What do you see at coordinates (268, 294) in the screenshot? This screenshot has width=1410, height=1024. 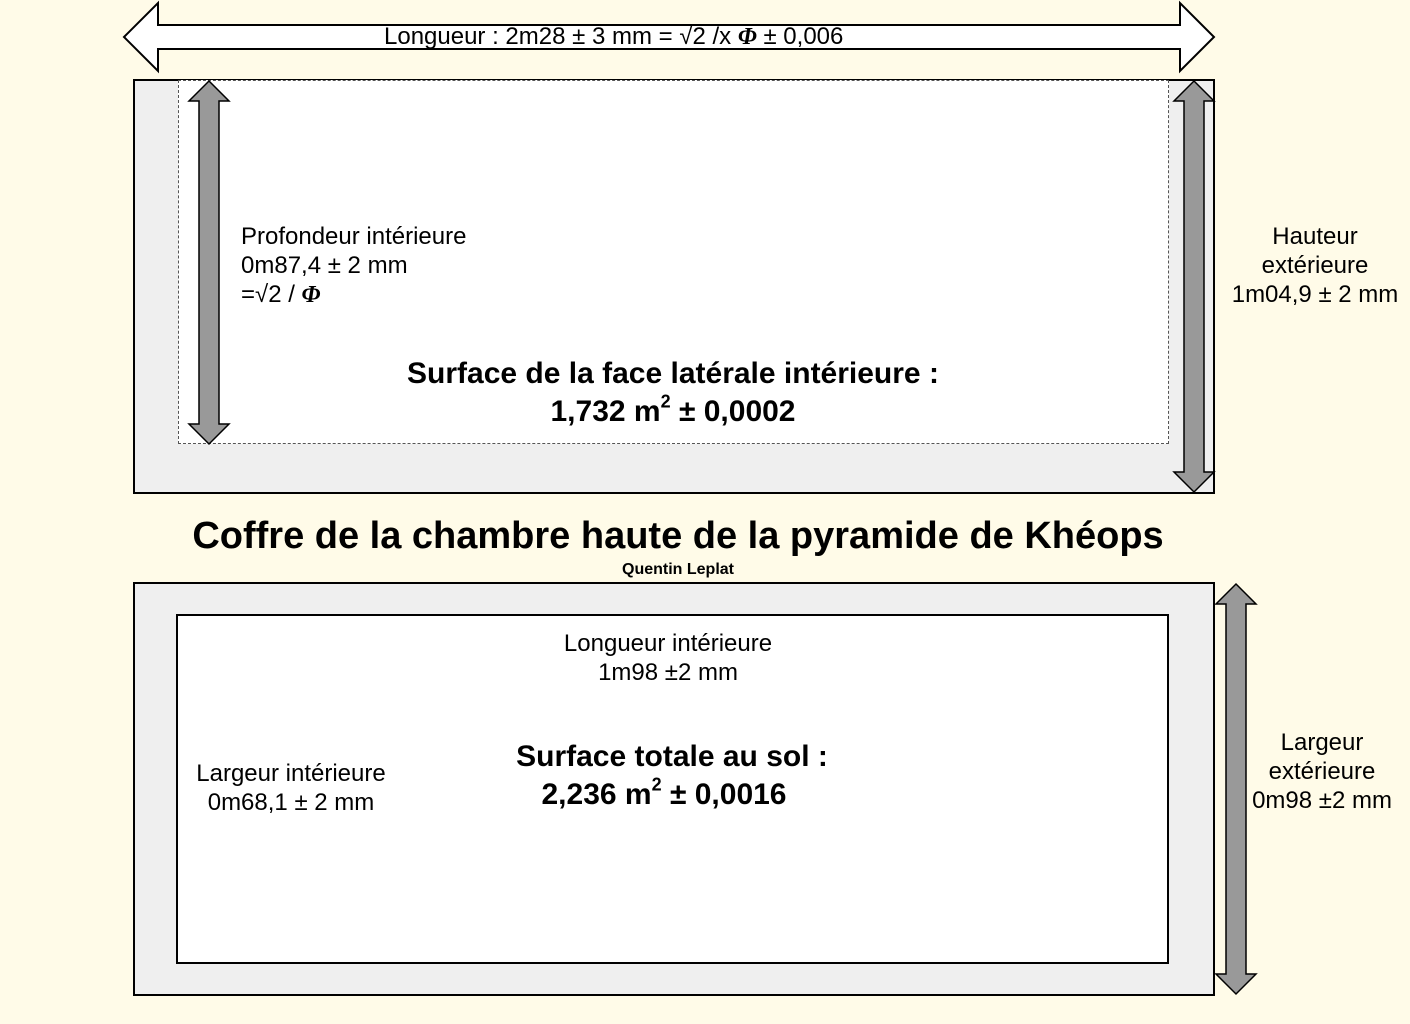 I see `depth-formula-text: =√2 /` at bounding box center [268, 294].